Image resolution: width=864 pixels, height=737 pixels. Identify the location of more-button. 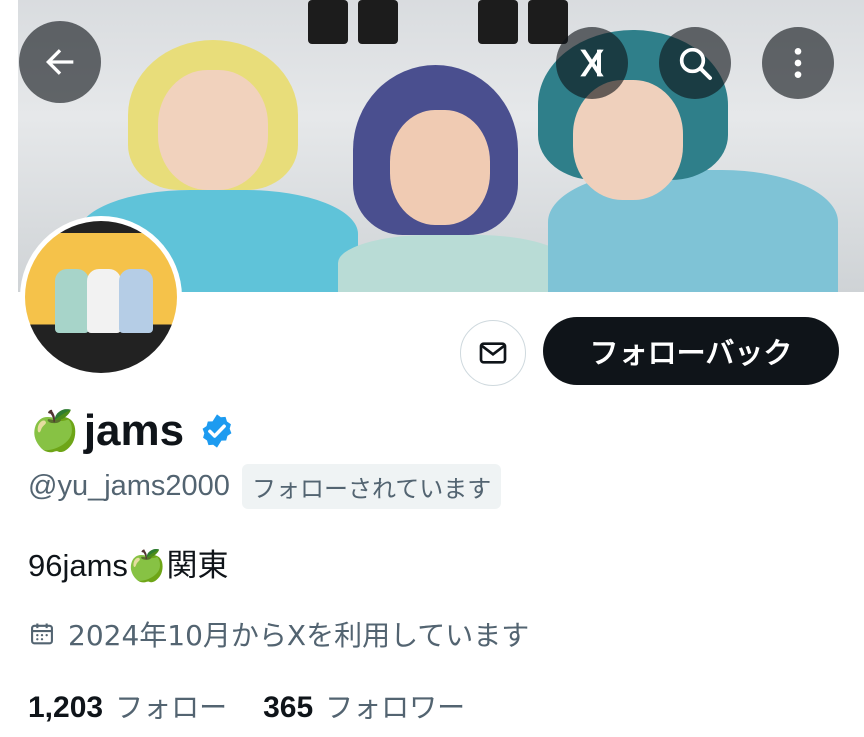
(798, 63).